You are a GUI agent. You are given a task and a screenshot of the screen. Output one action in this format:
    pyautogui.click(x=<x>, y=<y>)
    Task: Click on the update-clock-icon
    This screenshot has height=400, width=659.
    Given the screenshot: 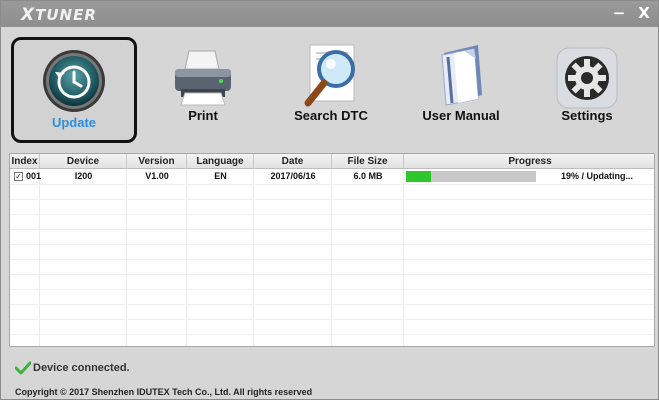 What is the action you would take?
    pyautogui.click(x=74, y=83)
    